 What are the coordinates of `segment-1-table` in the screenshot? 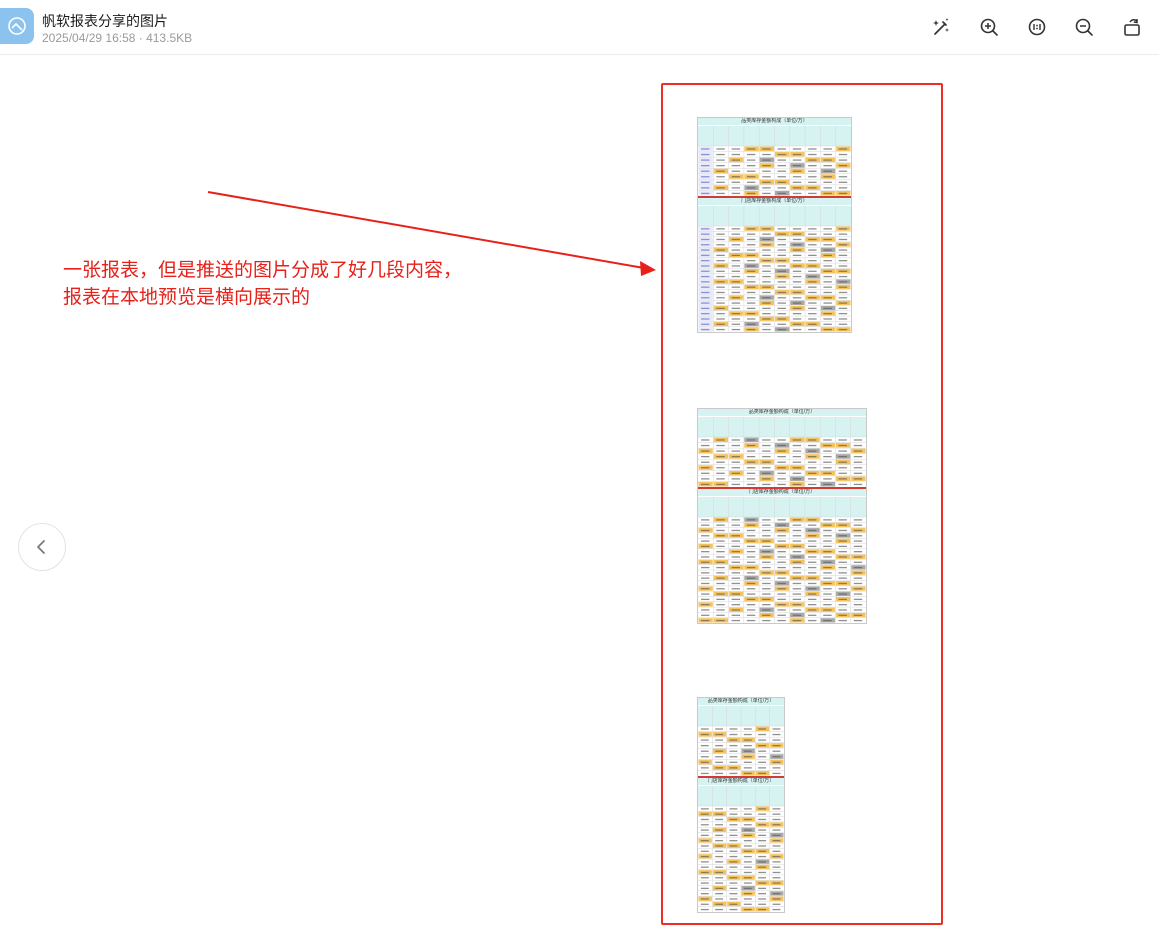 It's located at (774, 229).